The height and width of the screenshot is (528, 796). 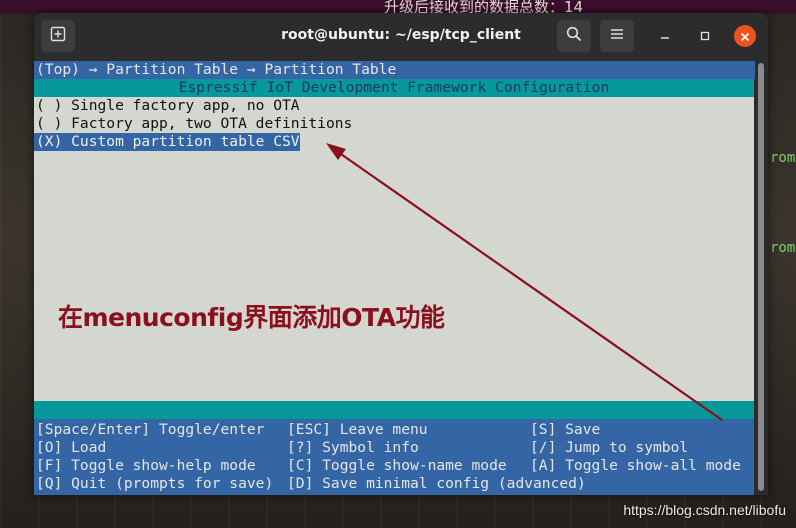 What do you see at coordinates (704, 510) in the screenshot?
I see `watermark: https://blog.csdn.net/libofu` at bounding box center [704, 510].